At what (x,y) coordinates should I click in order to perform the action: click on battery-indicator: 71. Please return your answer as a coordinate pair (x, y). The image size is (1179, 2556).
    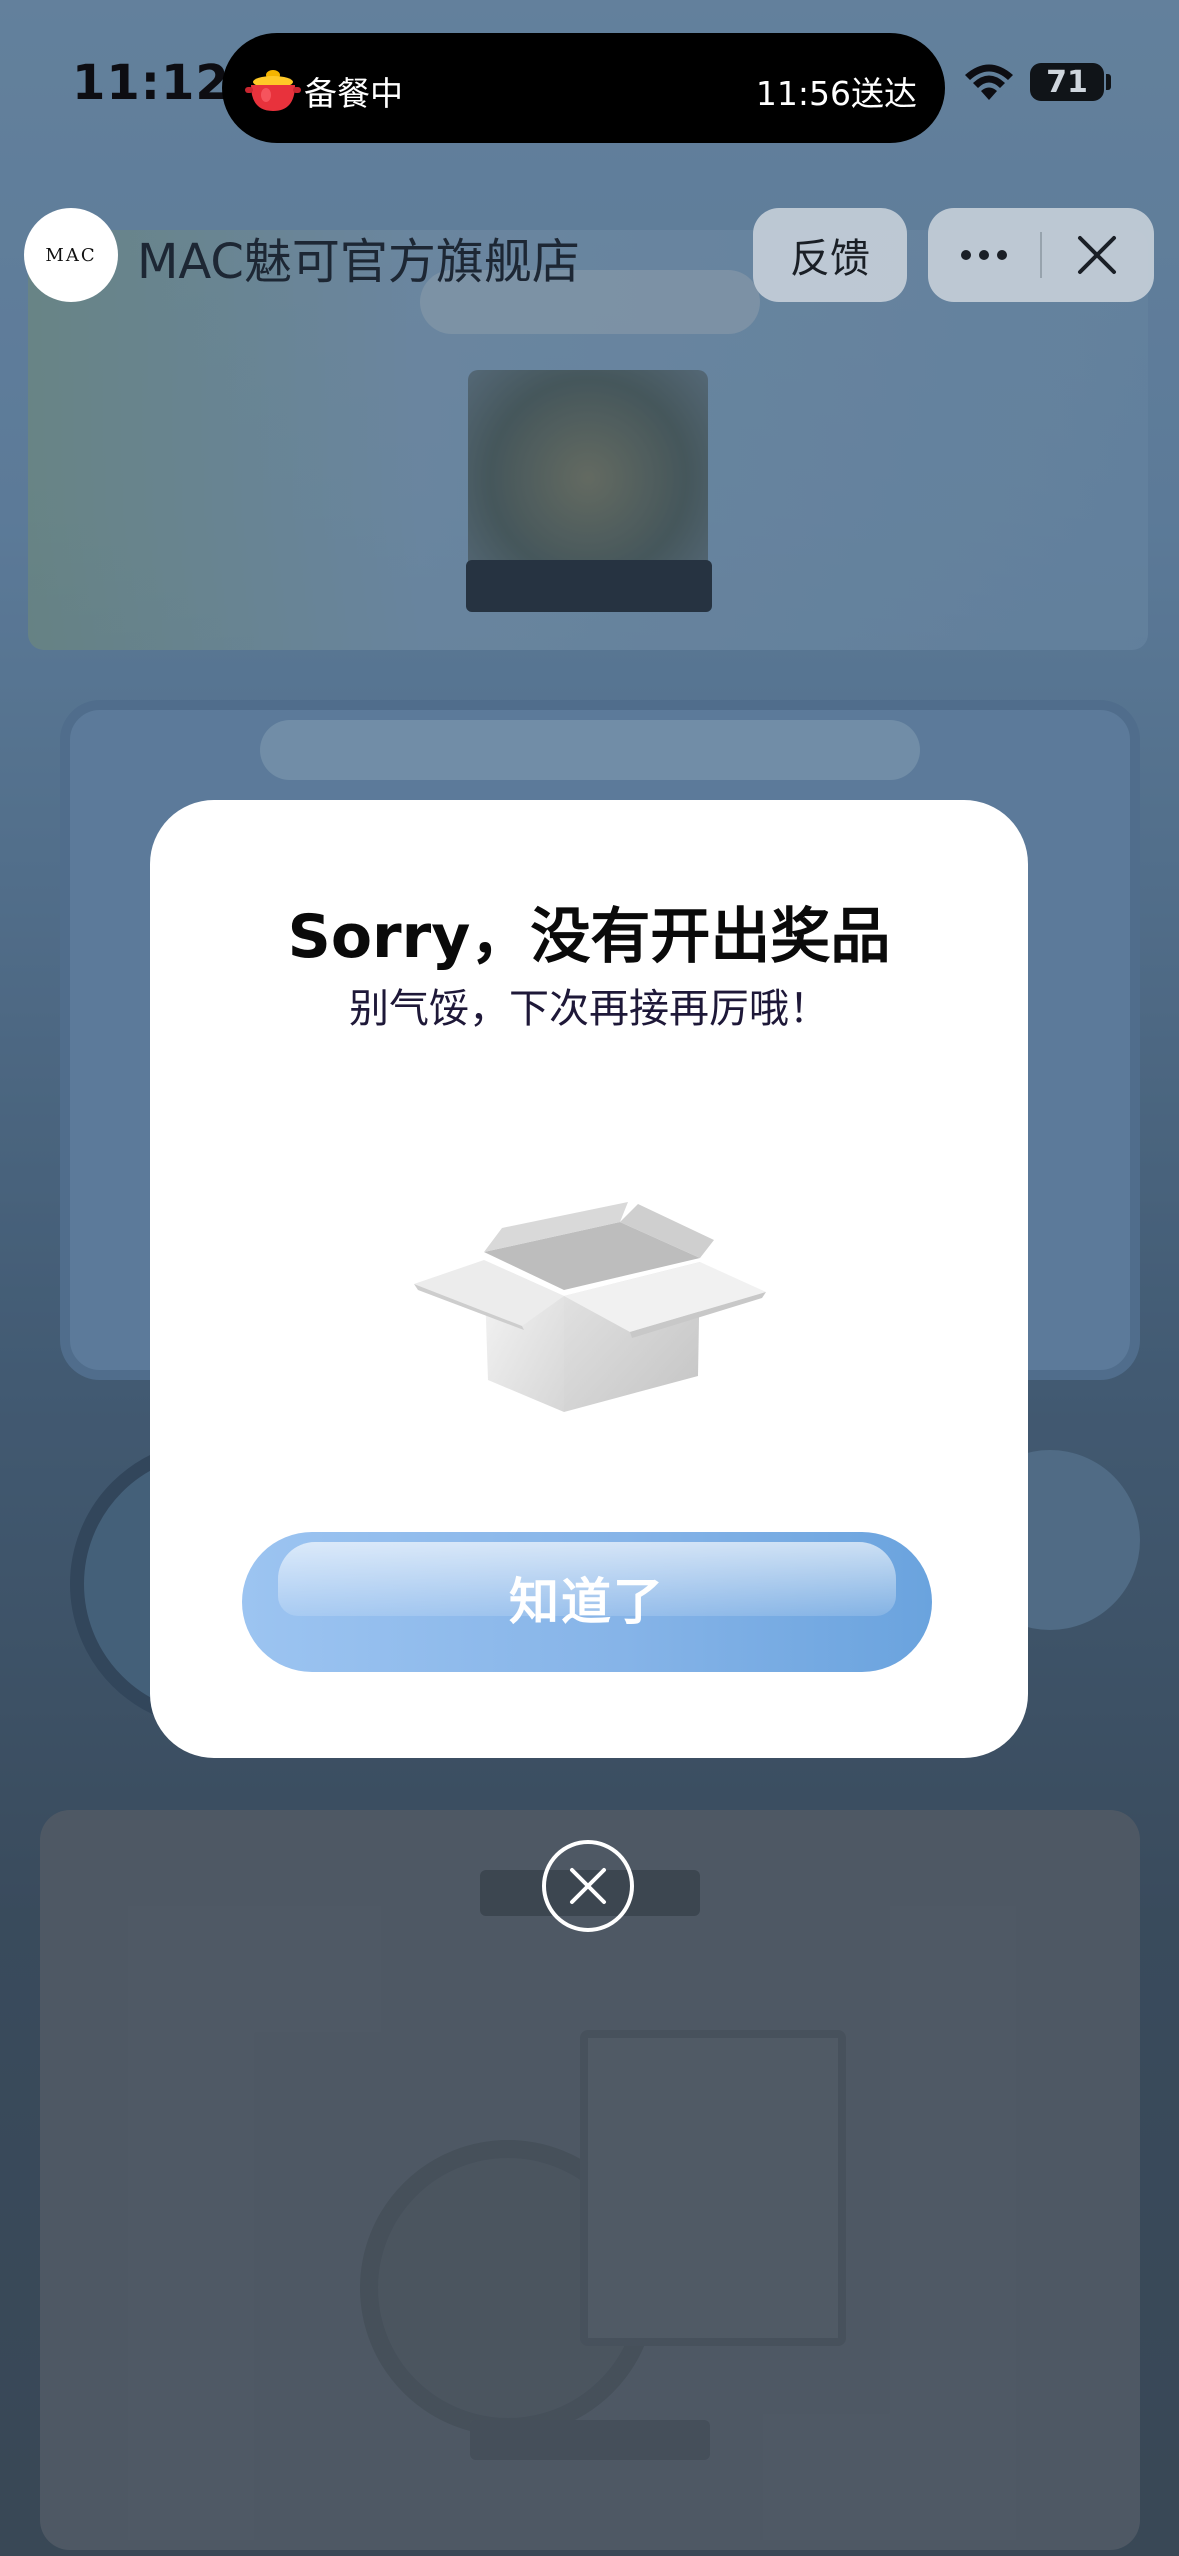
    Looking at the image, I should click on (1067, 82).